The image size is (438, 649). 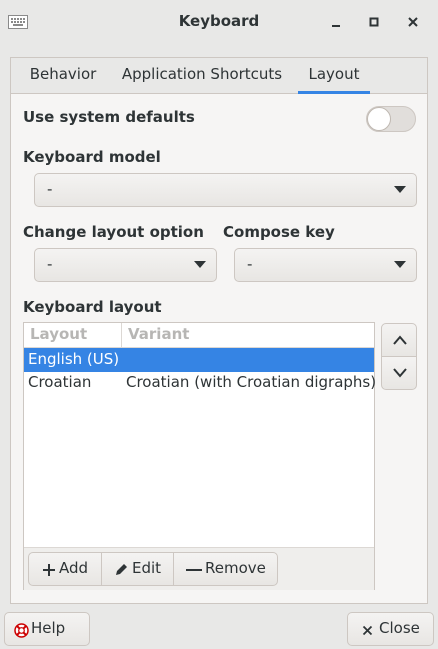 I want to click on use-system-defaults-label: Use system defaults, so click(x=109, y=117).